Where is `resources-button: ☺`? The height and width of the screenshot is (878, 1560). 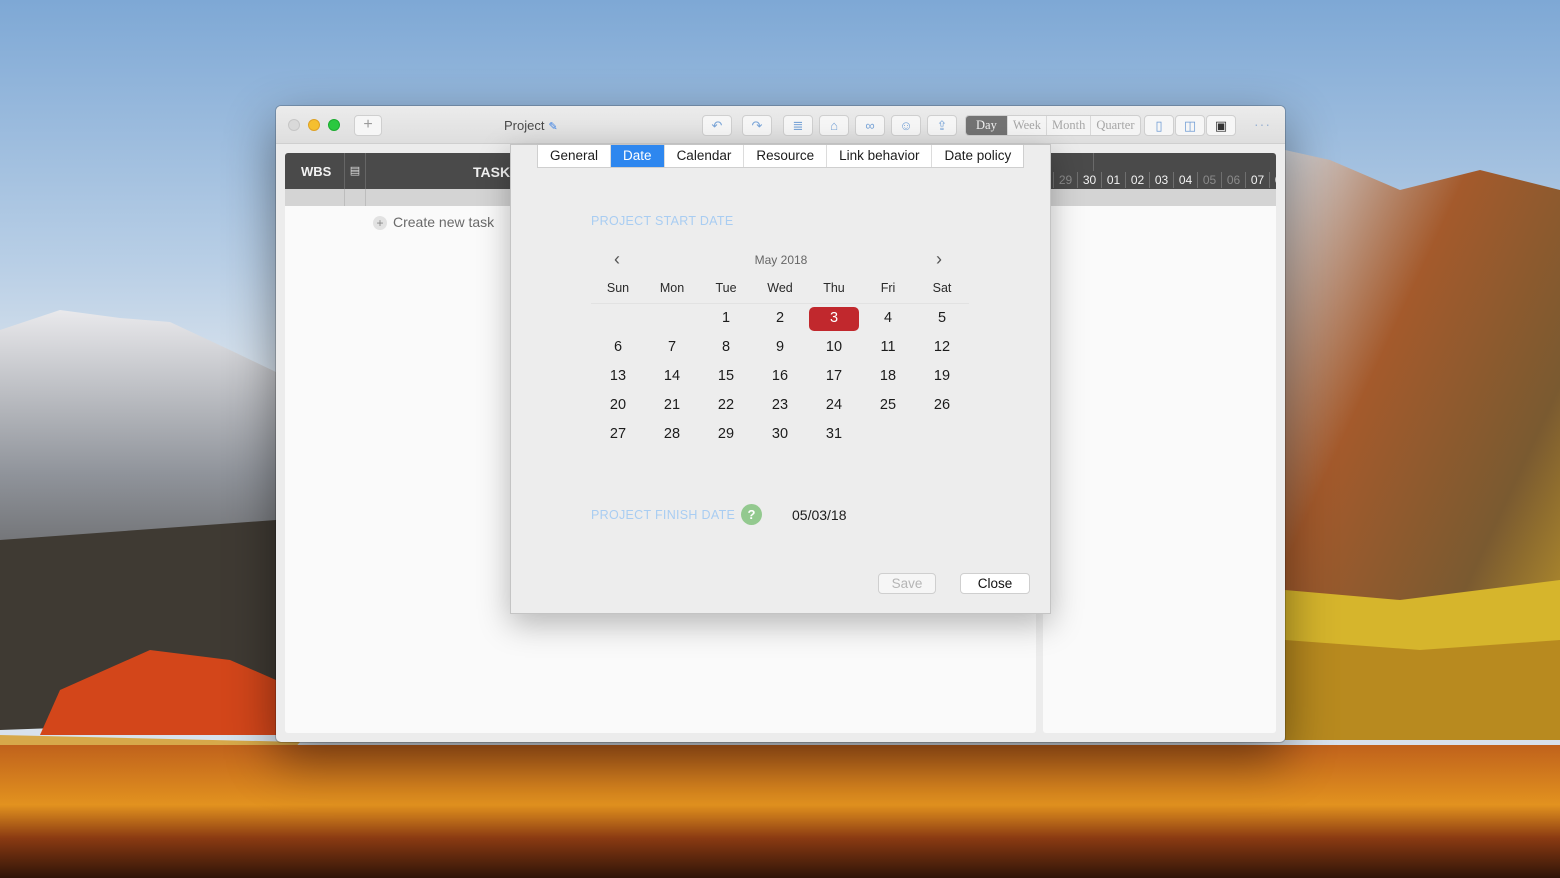
resources-button: ☺ is located at coordinates (906, 125).